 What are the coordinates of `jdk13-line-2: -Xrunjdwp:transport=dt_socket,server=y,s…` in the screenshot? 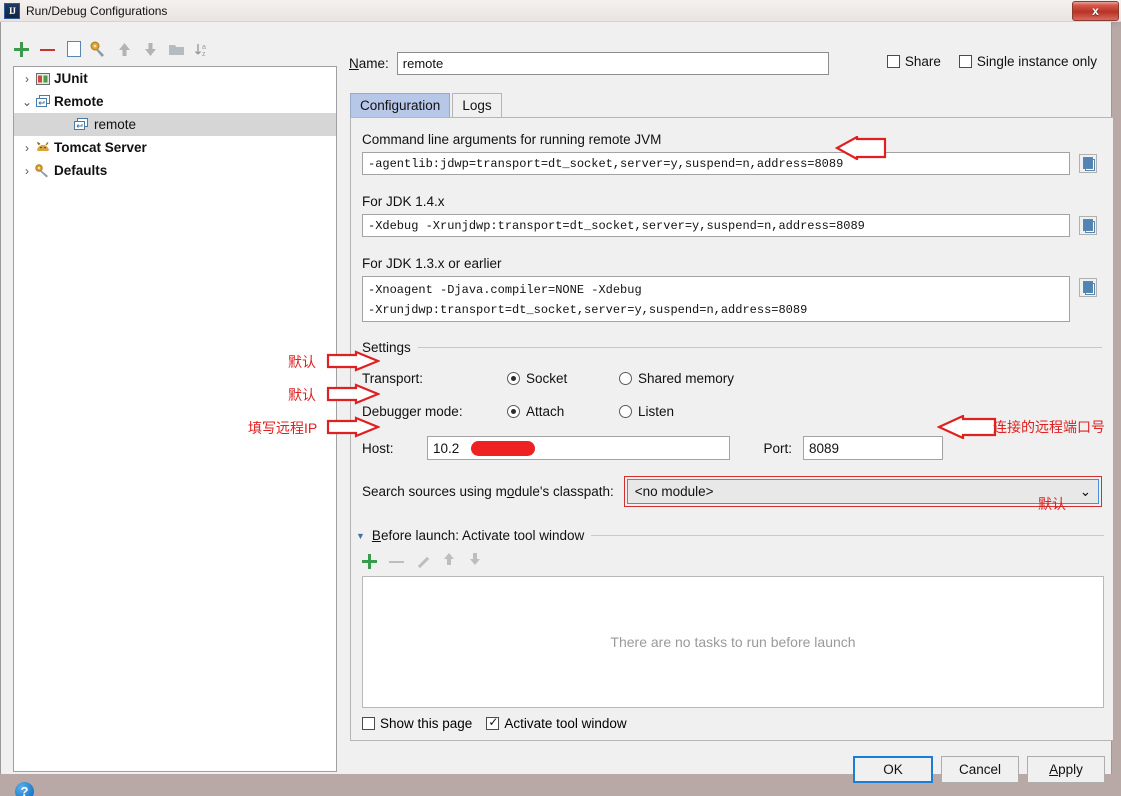 It's located at (588, 310).